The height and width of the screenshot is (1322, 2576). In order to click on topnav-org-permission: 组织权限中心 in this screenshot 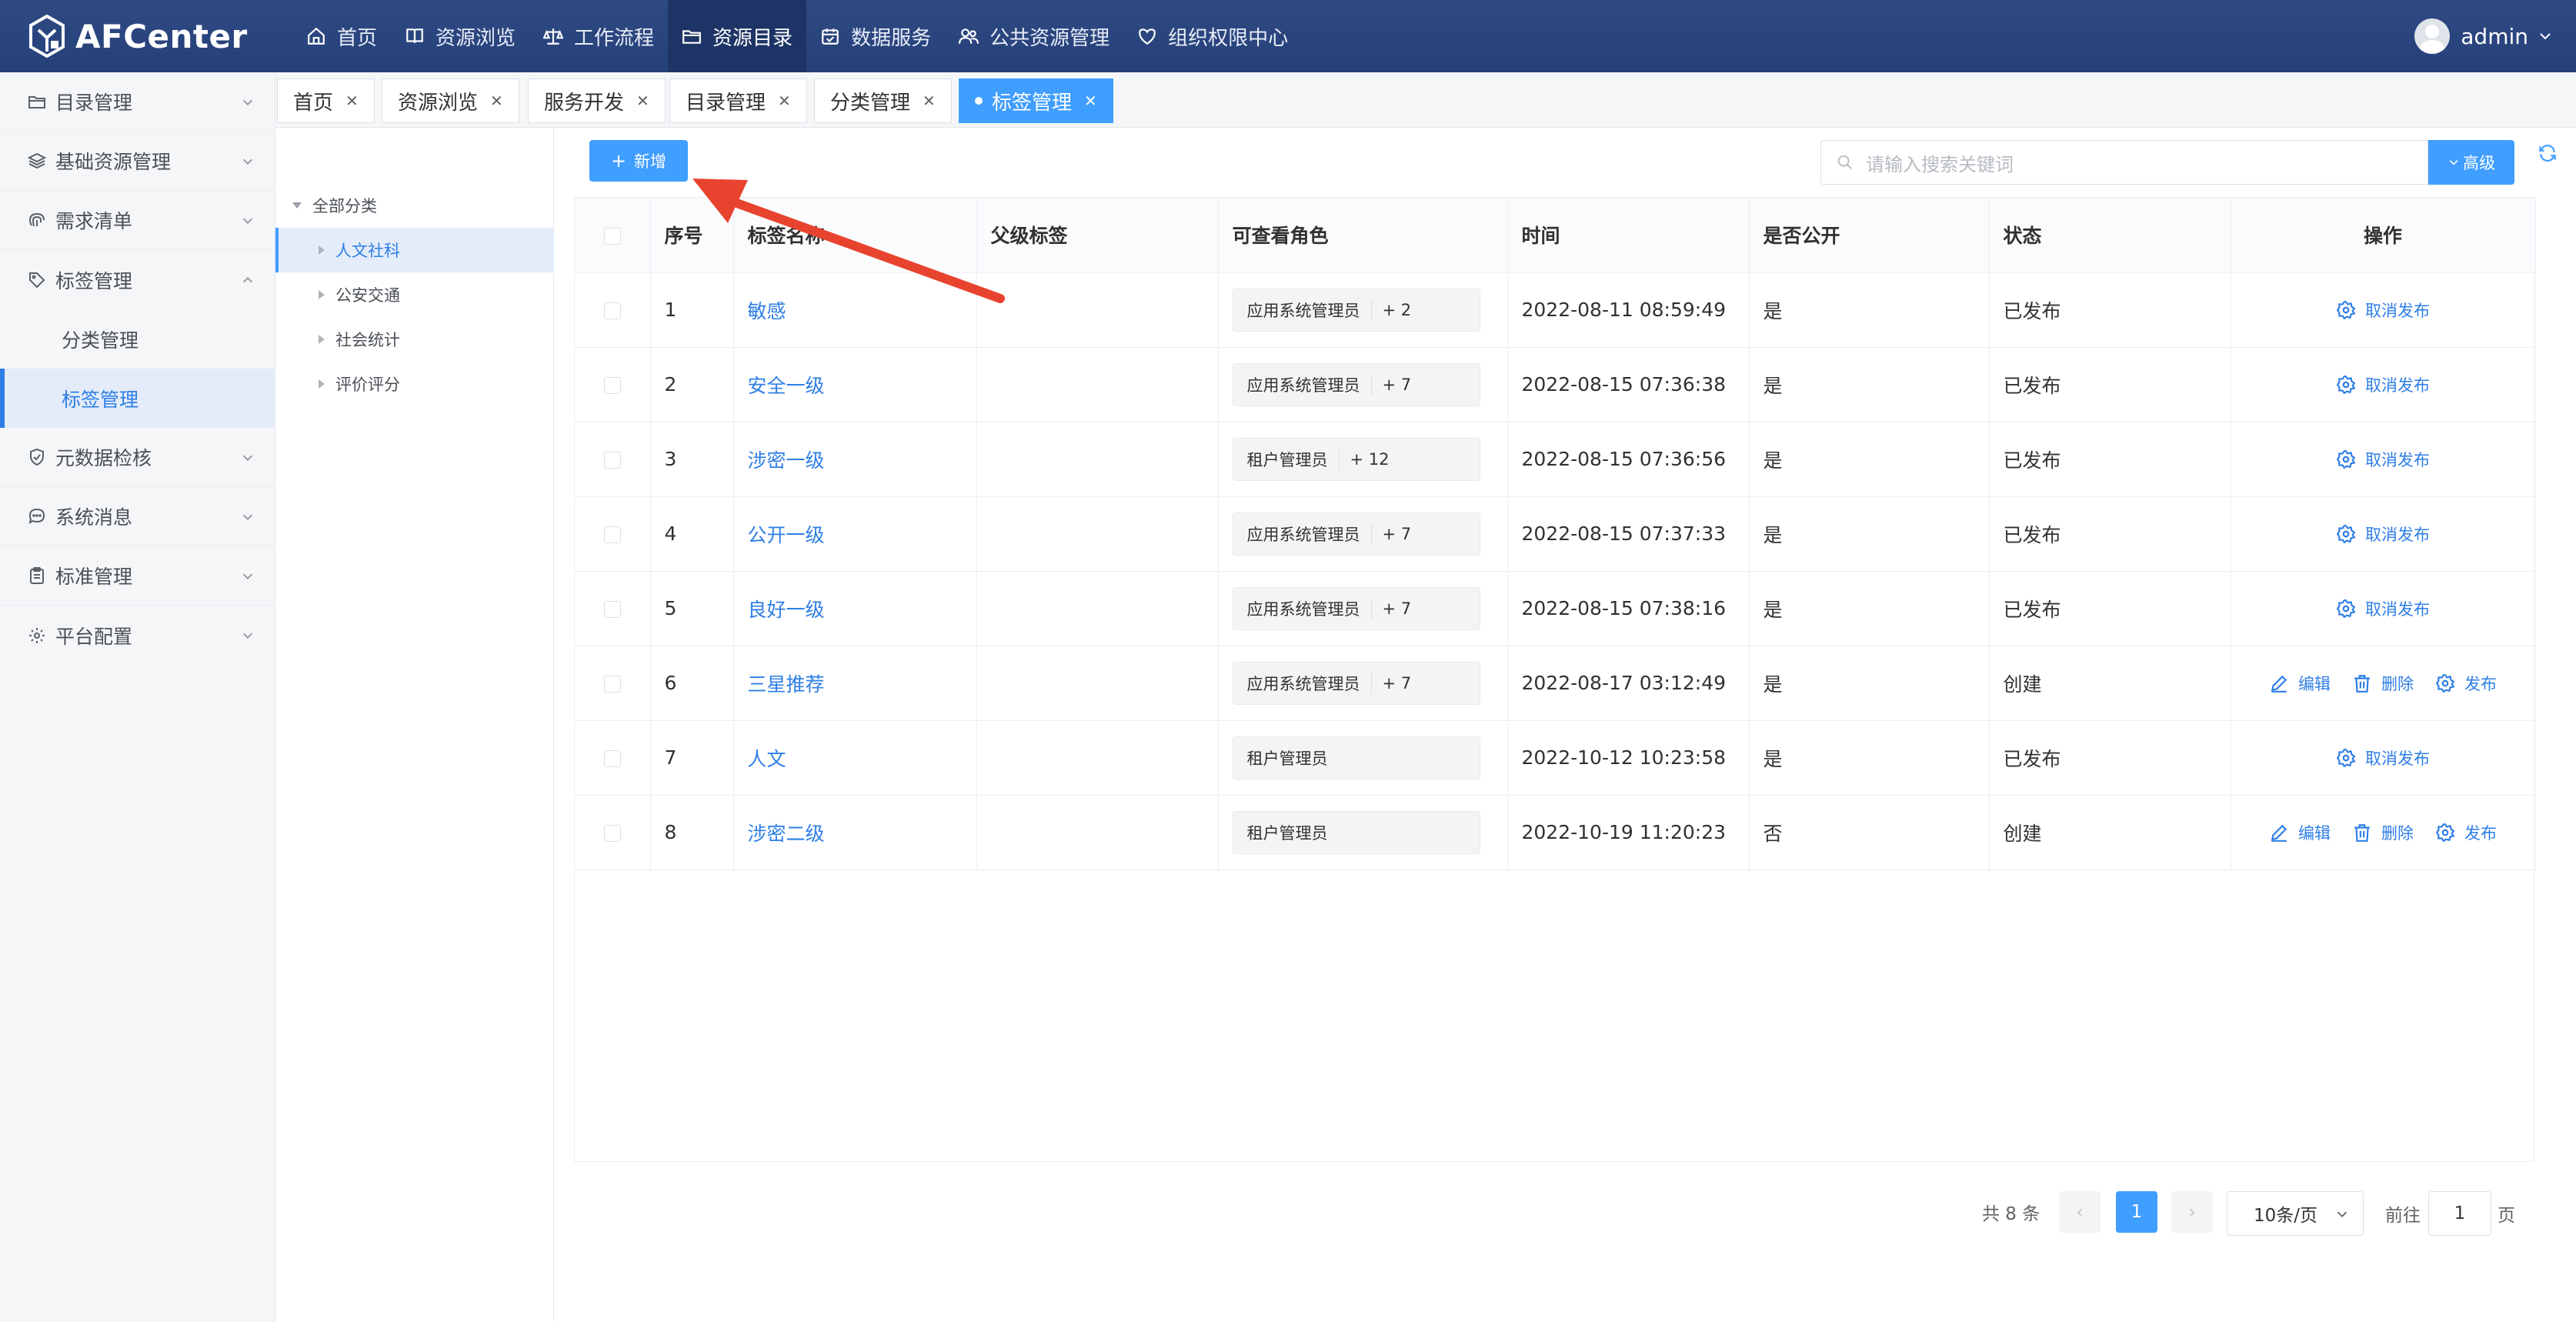, I will do `click(1213, 36)`.